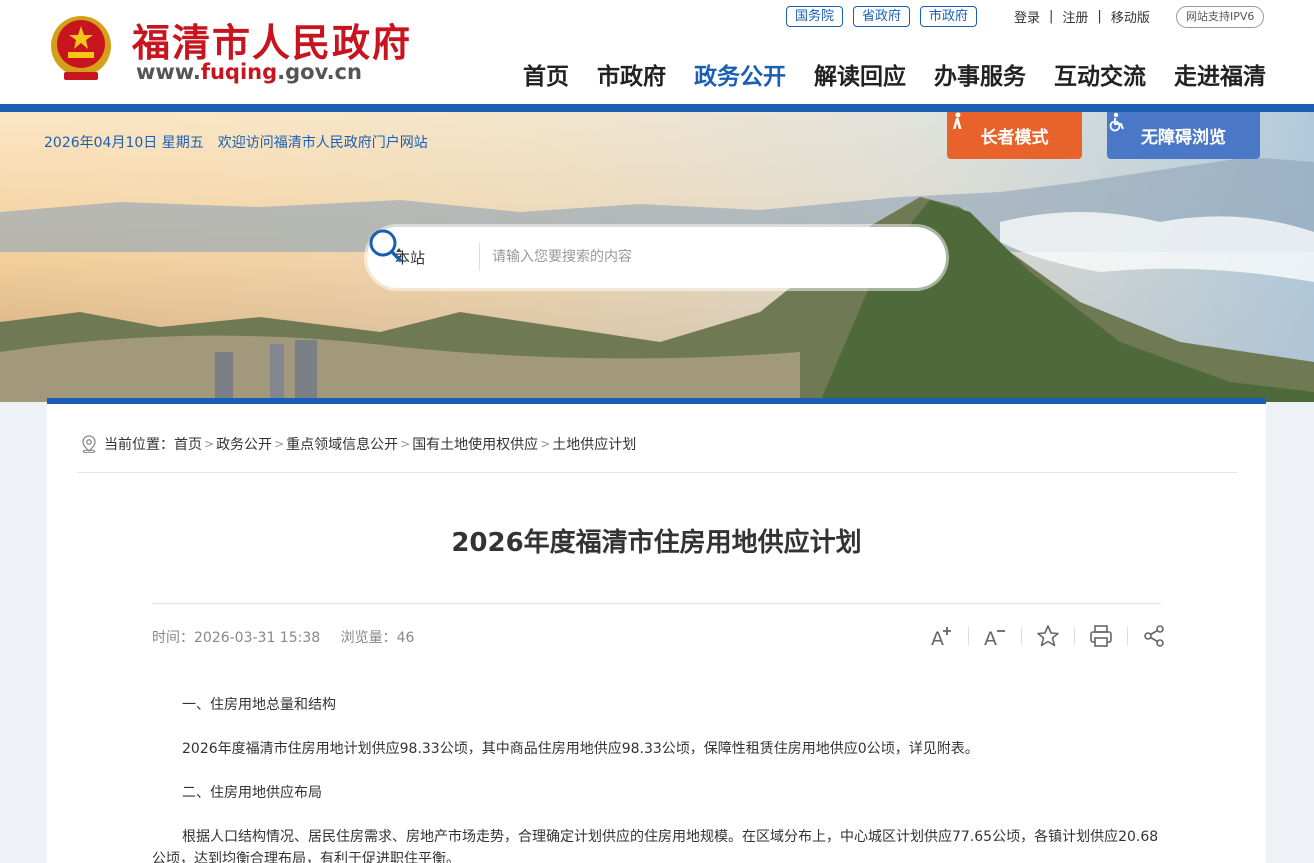 This screenshot has width=1314, height=863. Describe the element at coordinates (1027, 16) in the screenshot. I see `login-link: 登录` at that location.